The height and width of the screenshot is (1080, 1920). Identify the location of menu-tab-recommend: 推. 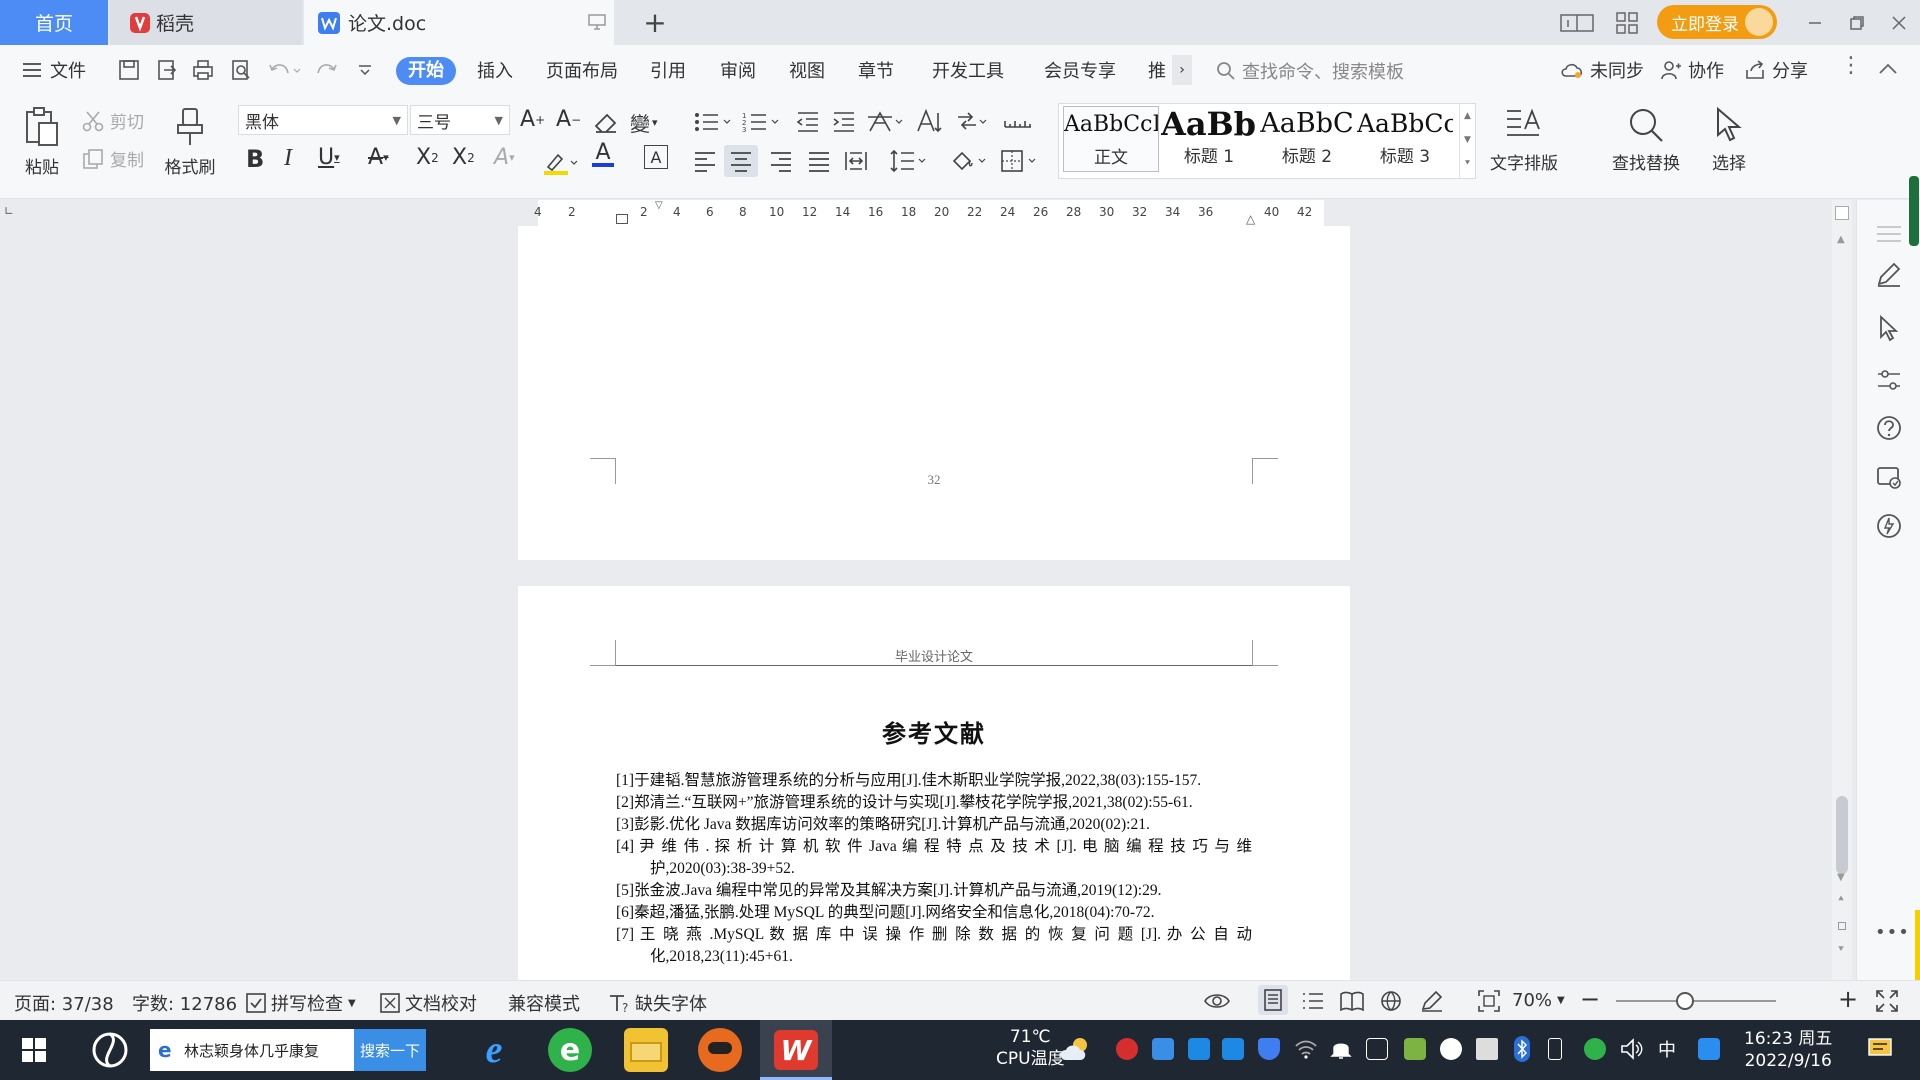
(1157, 70).